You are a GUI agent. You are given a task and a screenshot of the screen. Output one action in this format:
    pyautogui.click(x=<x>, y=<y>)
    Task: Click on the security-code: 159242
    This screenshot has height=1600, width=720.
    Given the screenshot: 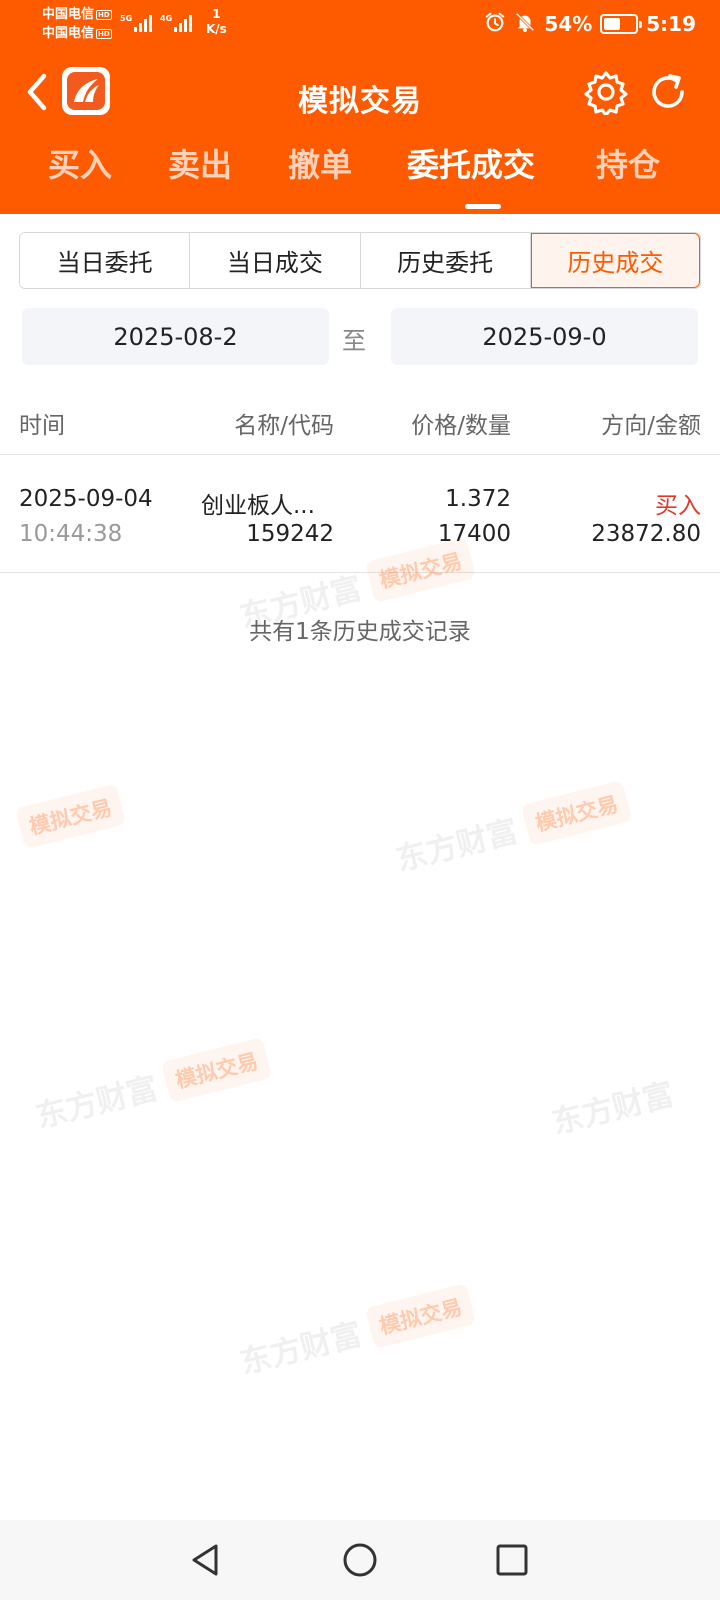 What is the action you would take?
    pyautogui.click(x=290, y=534)
    